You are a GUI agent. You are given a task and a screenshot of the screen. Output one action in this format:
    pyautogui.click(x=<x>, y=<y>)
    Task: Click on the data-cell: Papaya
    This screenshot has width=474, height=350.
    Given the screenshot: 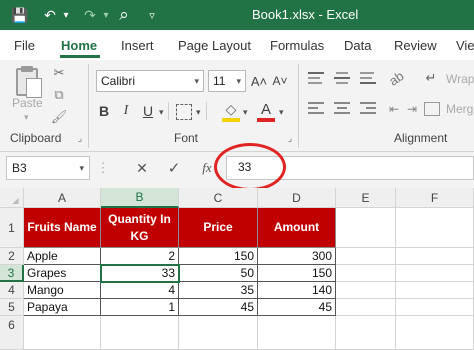 What is the action you would take?
    pyautogui.click(x=62, y=307)
    